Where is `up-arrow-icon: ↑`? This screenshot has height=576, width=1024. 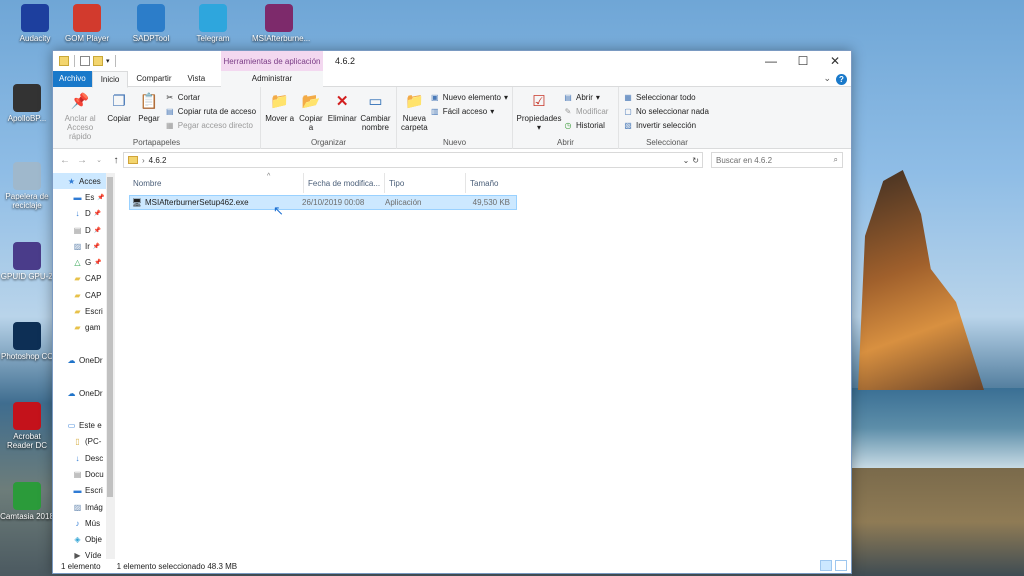 up-arrow-icon: ↑ is located at coordinates (116, 160).